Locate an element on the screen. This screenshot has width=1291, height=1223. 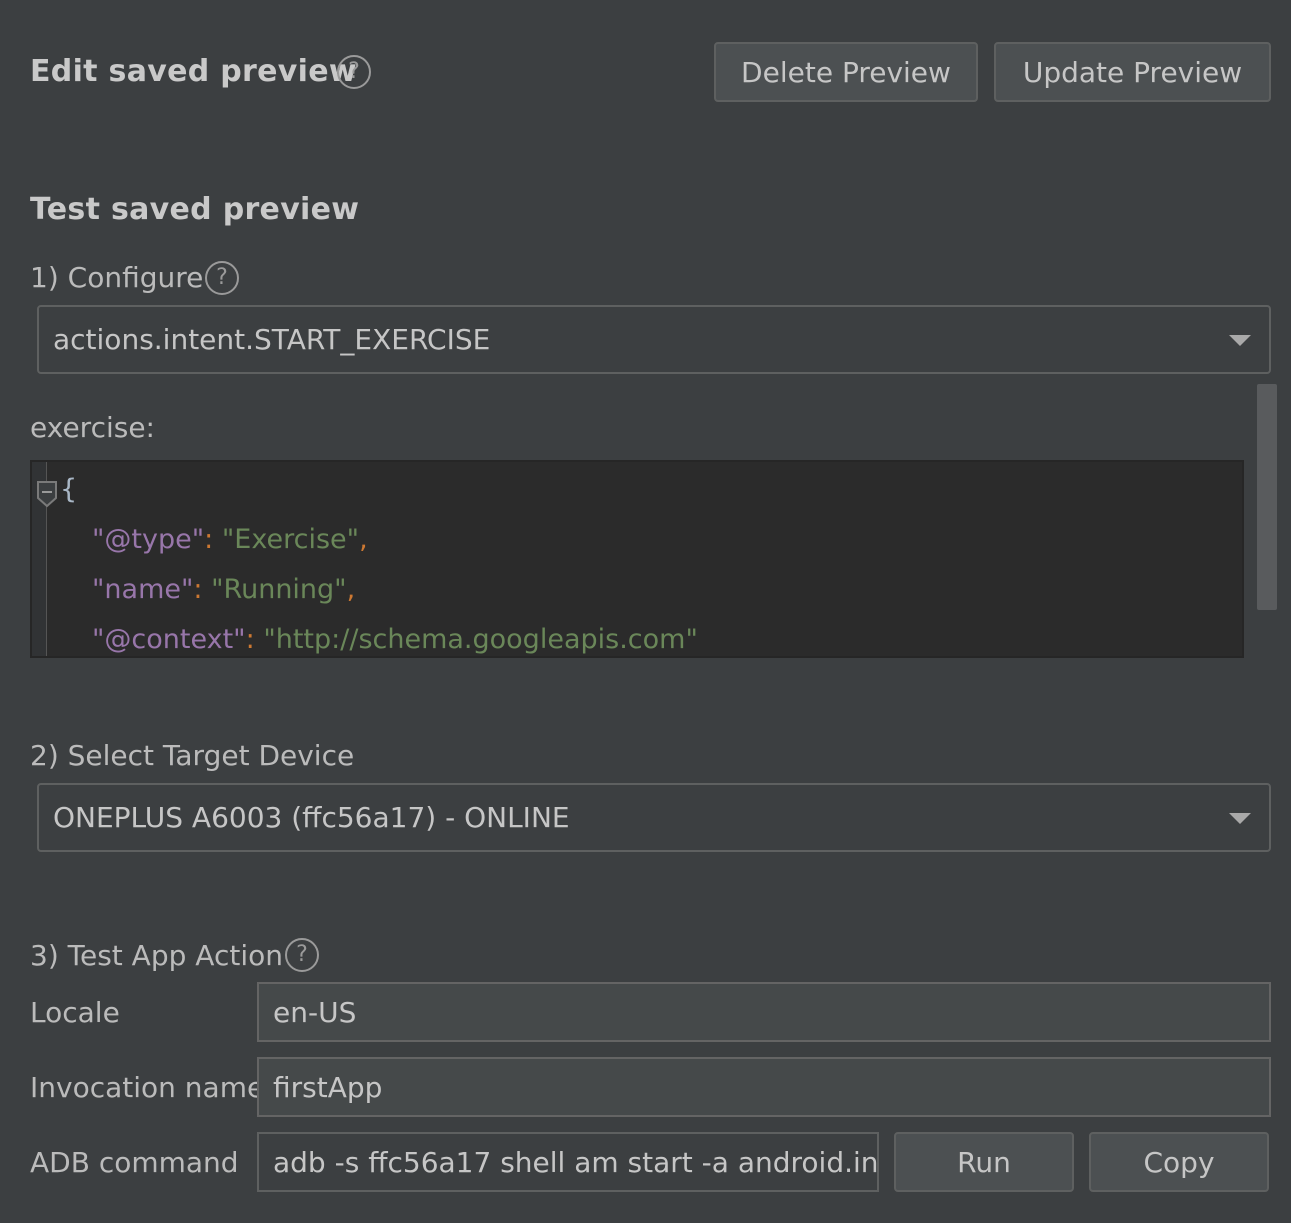
delete-preview-button: Delete Preview is located at coordinates (846, 72).